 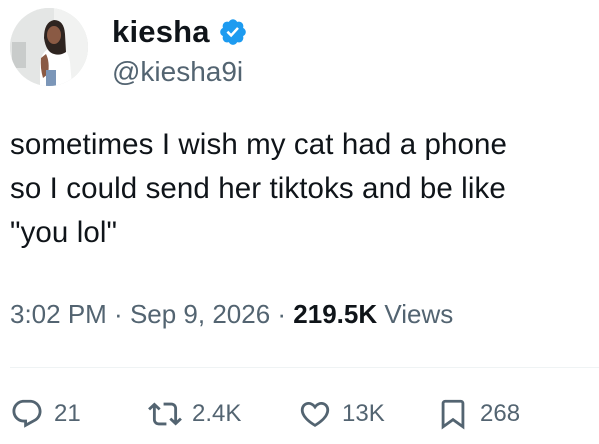 What do you see at coordinates (335, 314) in the screenshot?
I see `views-count: 219.5K` at bounding box center [335, 314].